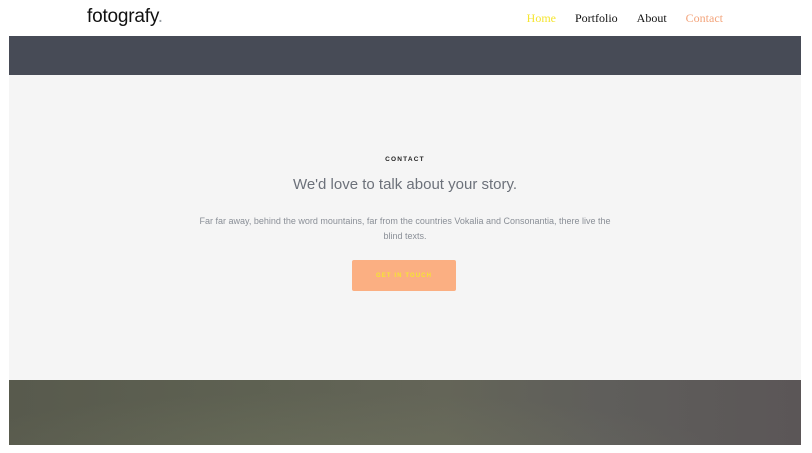 This screenshot has height=453, width=812. Describe the element at coordinates (405, 18) in the screenshot. I see `navbar: fotografy. Home Portfolio About Contact` at that location.